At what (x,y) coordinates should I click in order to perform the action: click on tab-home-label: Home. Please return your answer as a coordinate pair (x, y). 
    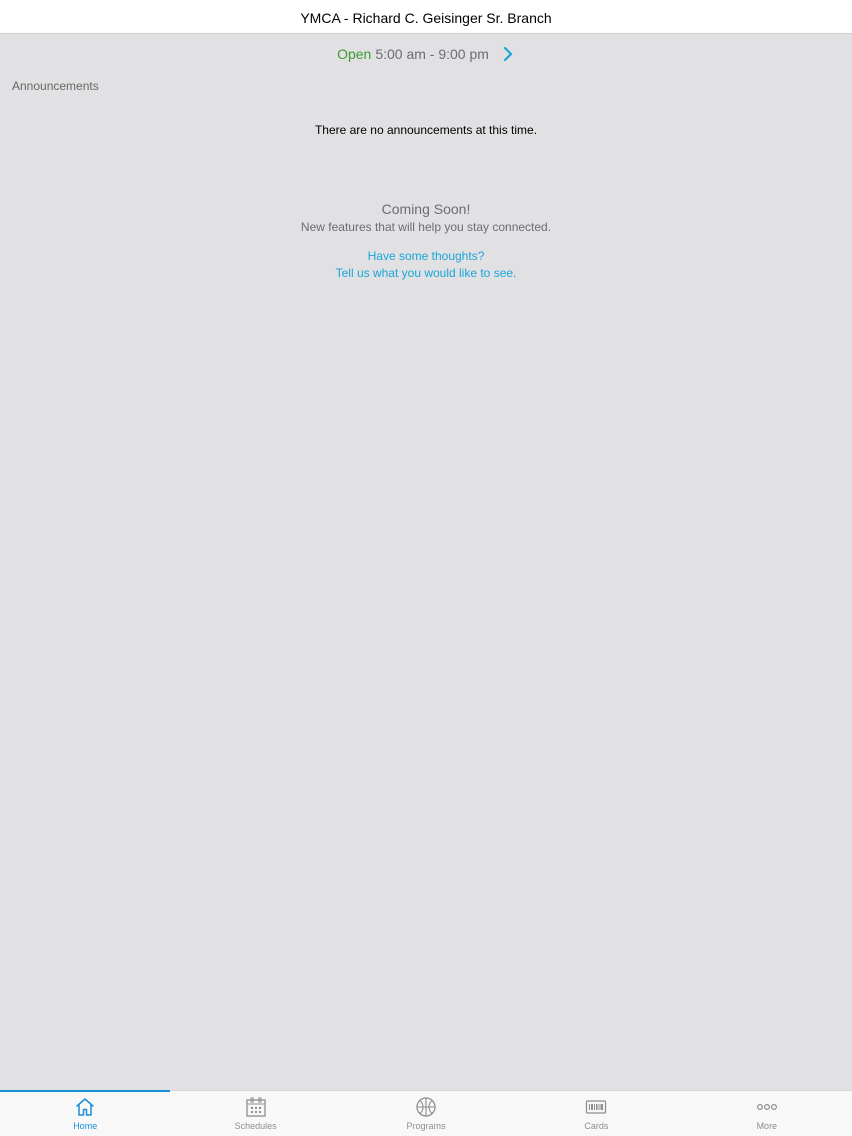
    Looking at the image, I should click on (85, 1126).